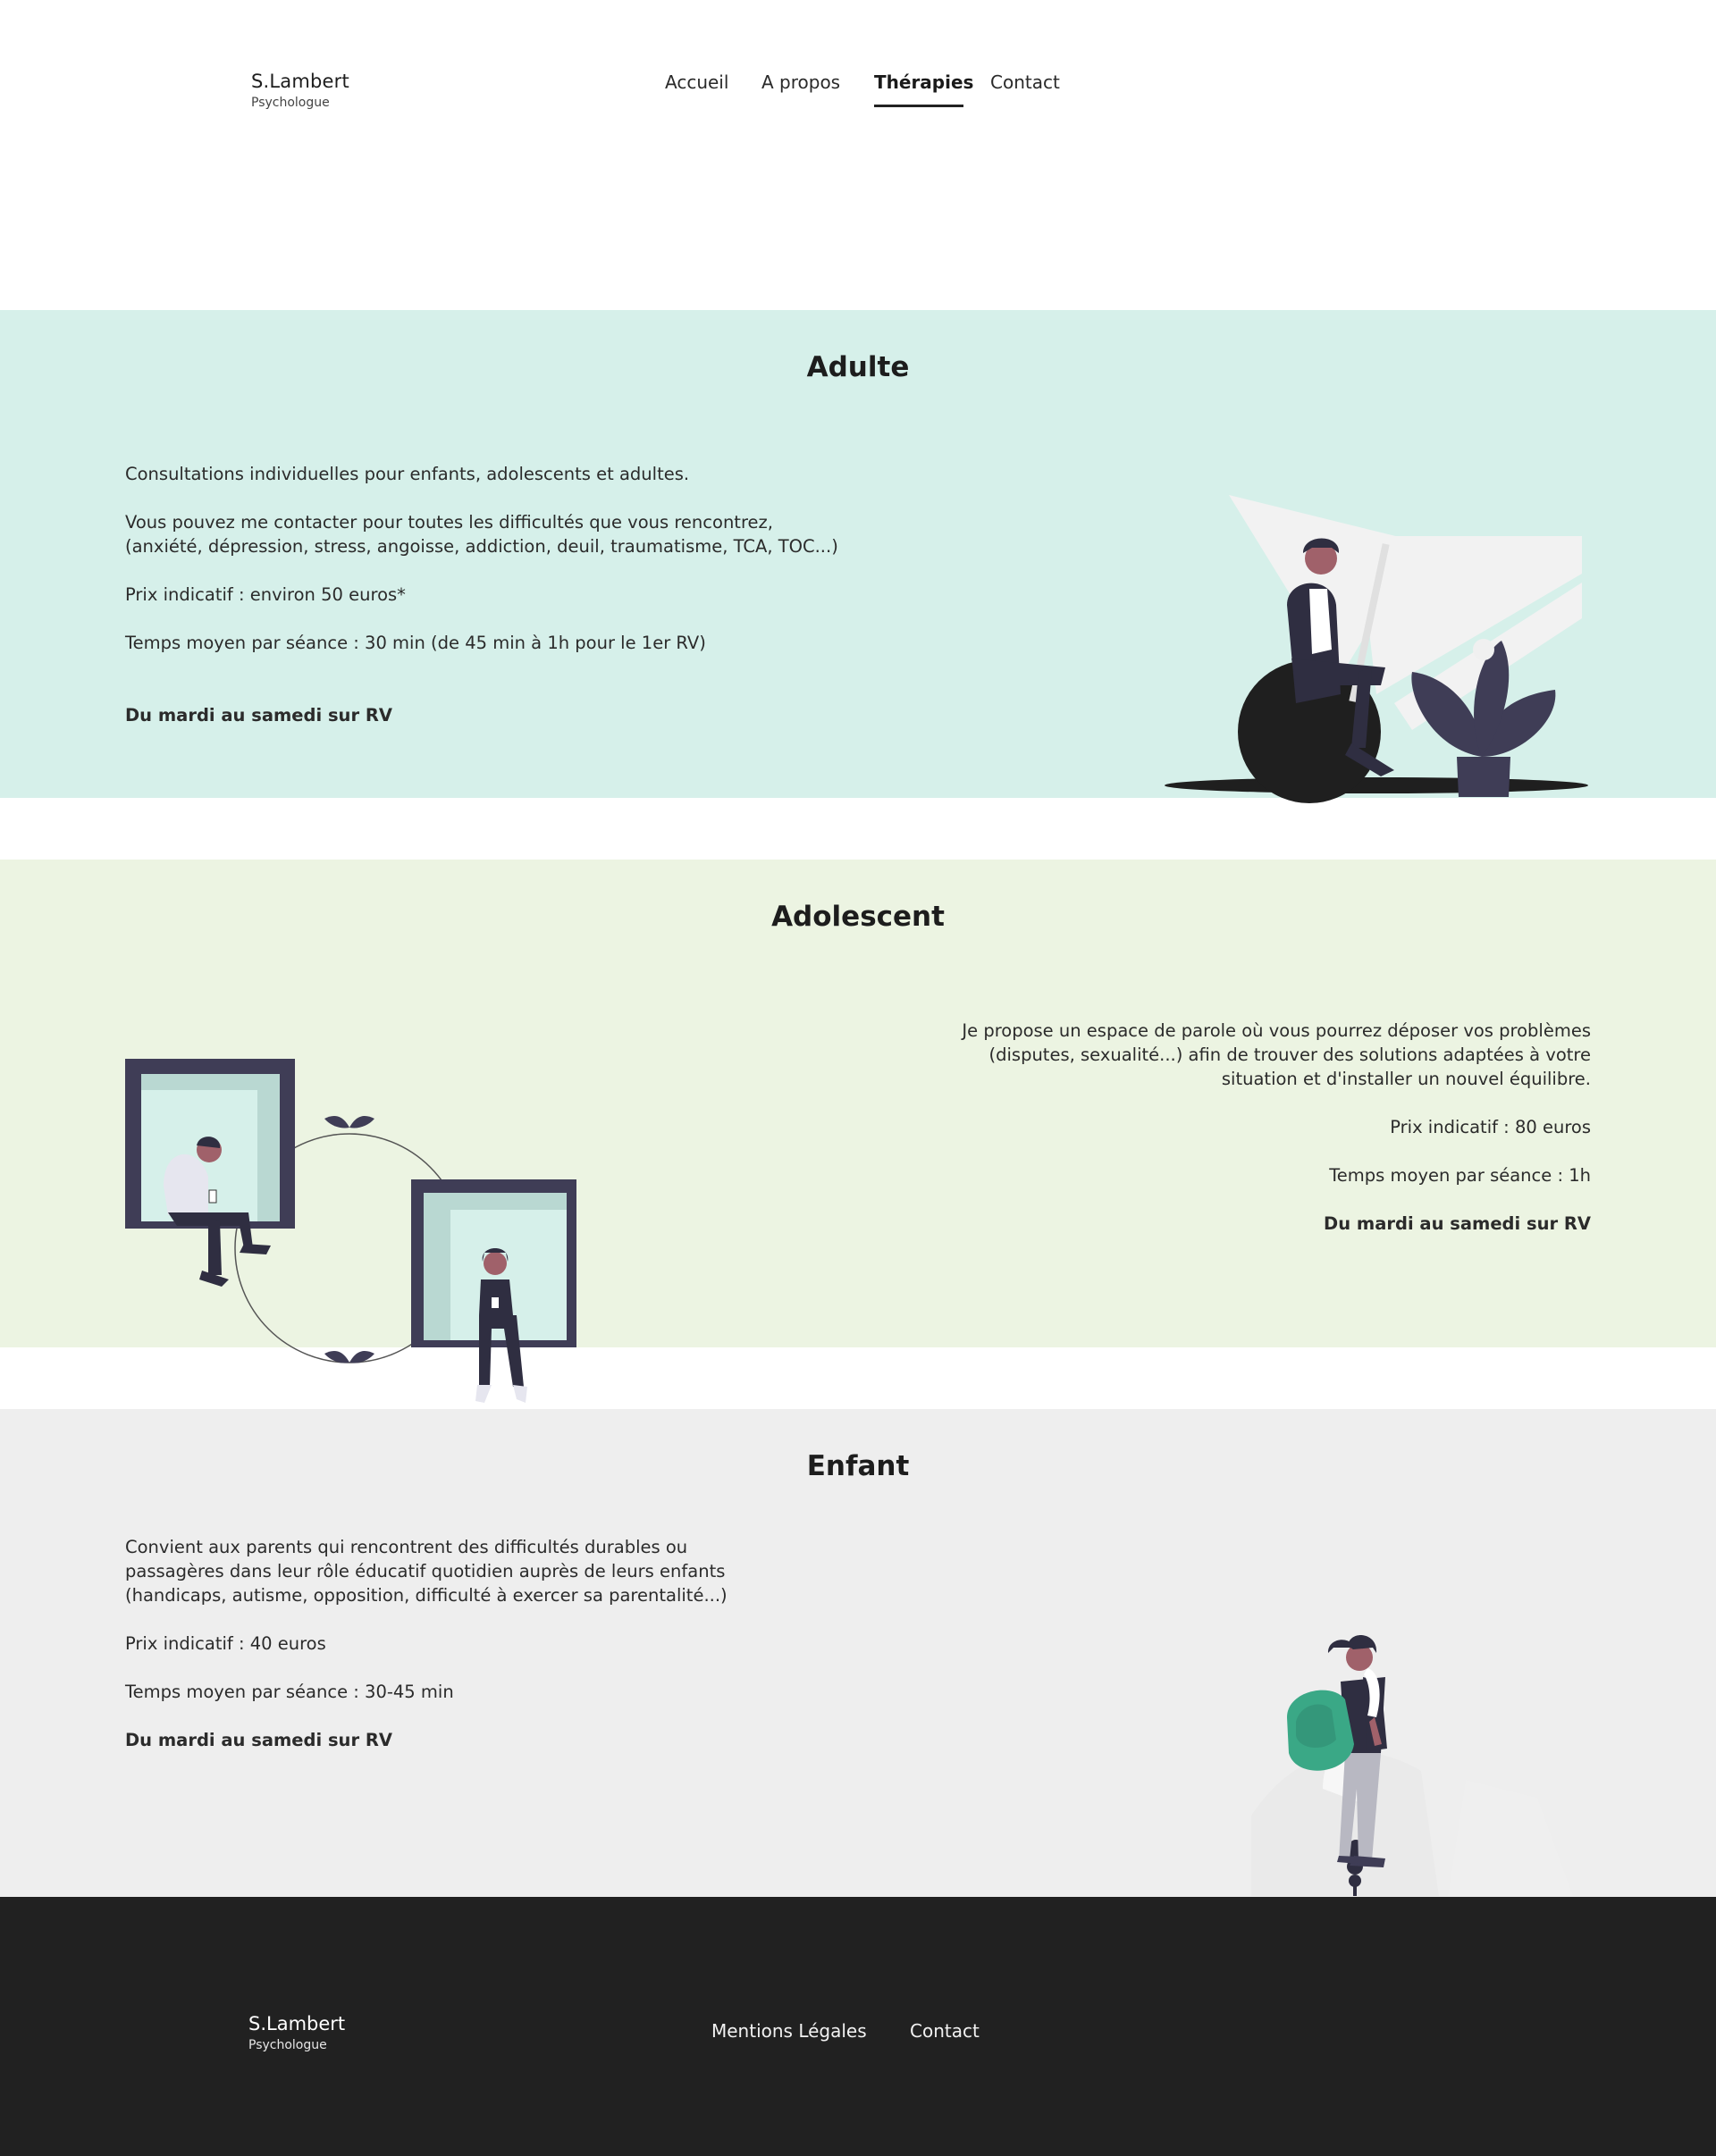 Image resolution: width=1716 pixels, height=2156 pixels. What do you see at coordinates (351, 1231) in the screenshot?
I see `windows-people-illustration` at bounding box center [351, 1231].